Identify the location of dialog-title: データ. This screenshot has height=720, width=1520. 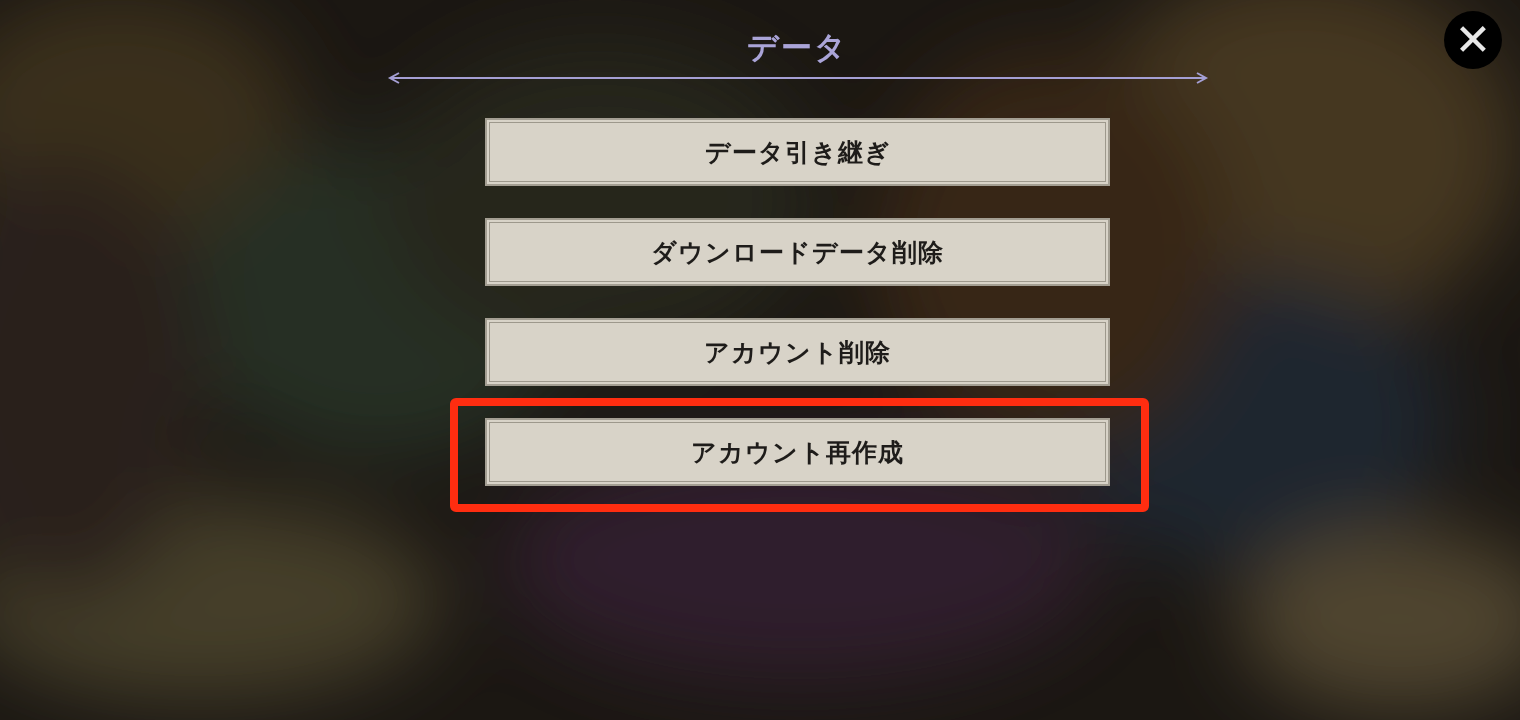
(797, 48).